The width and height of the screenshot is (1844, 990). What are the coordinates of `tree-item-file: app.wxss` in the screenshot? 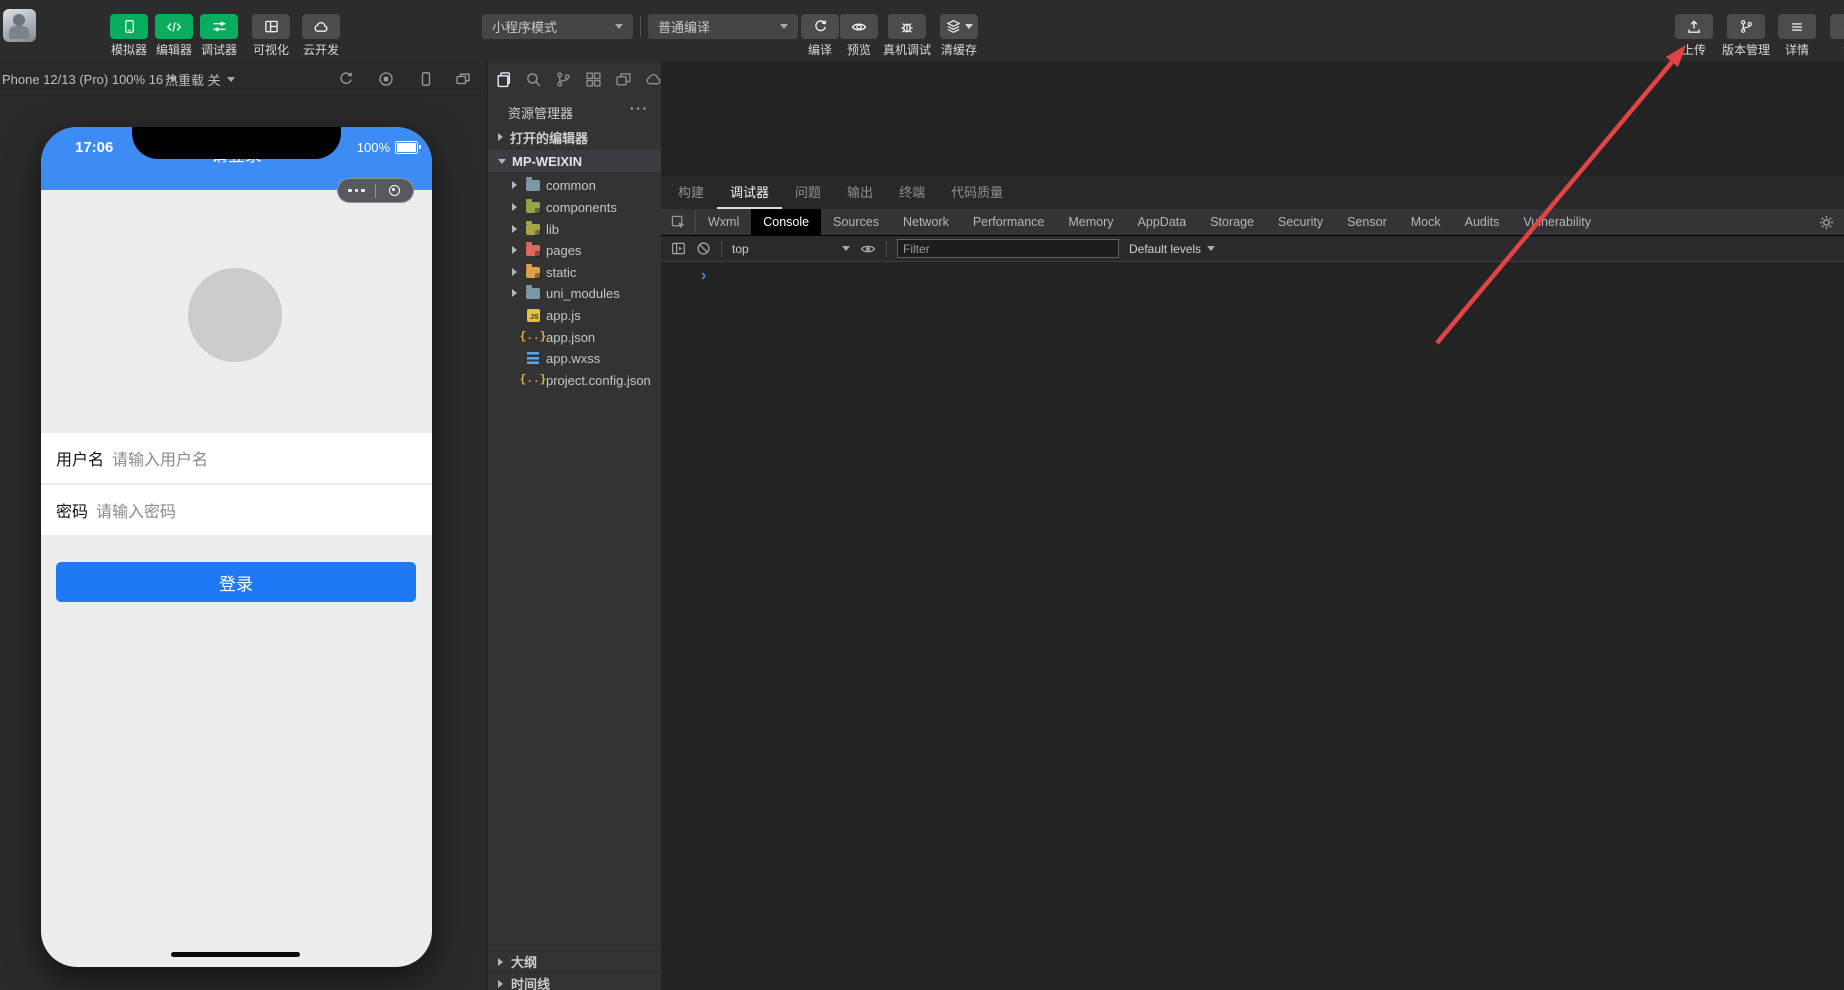 It's located at (574, 358).